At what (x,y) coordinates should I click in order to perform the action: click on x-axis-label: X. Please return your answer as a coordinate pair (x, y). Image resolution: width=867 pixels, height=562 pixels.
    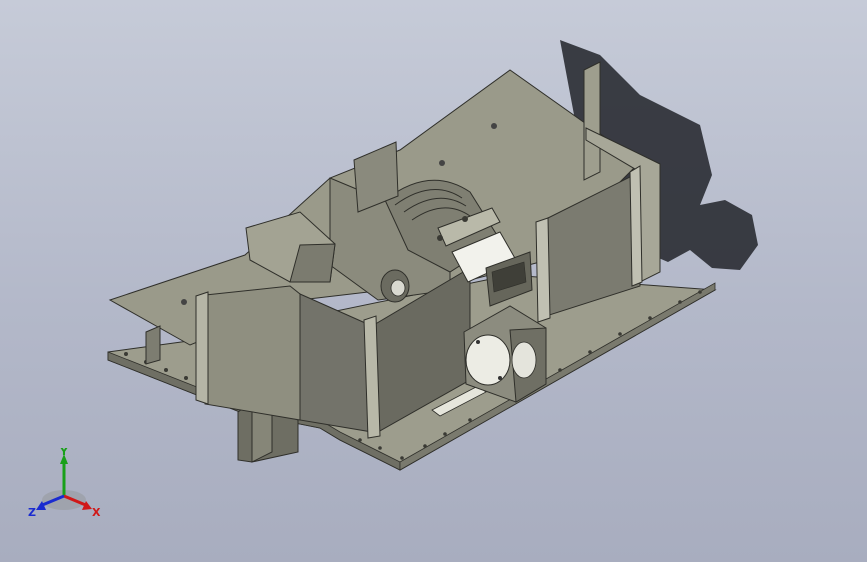
    Looking at the image, I should click on (96, 512).